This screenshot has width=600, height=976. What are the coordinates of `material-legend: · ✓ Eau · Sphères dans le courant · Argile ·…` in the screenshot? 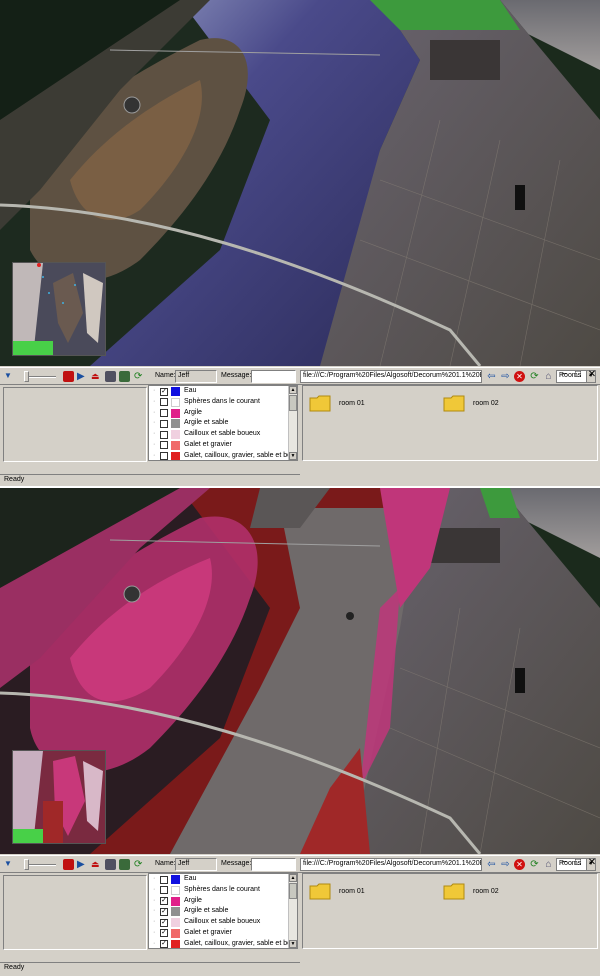 It's located at (223, 423).